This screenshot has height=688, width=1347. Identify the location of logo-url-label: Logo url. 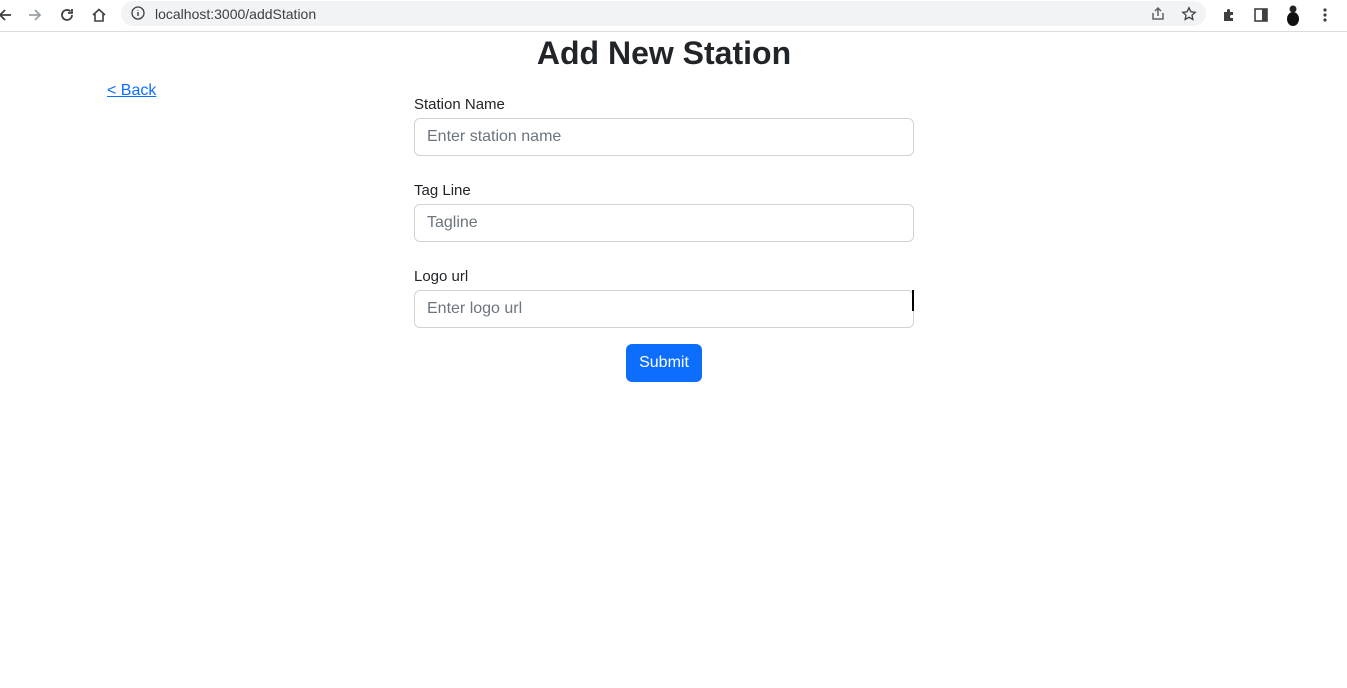
(441, 276).